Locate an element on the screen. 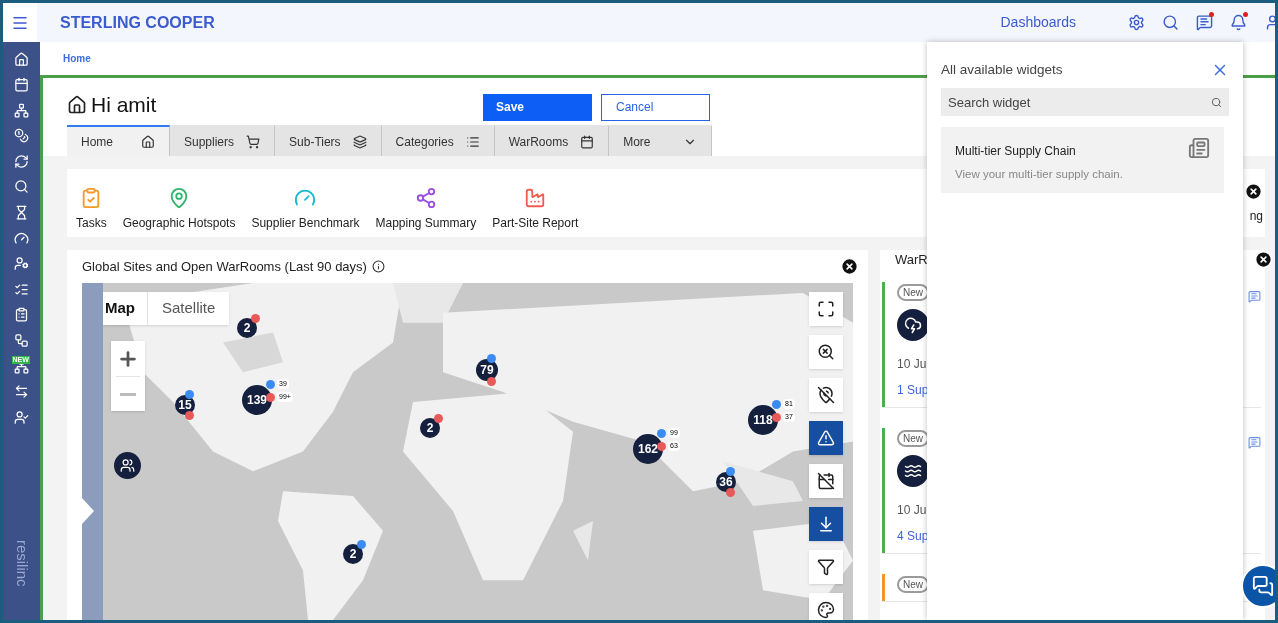 The height and width of the screenshot is (623, 1278). message-icon is located at coordinates (1204, 22).